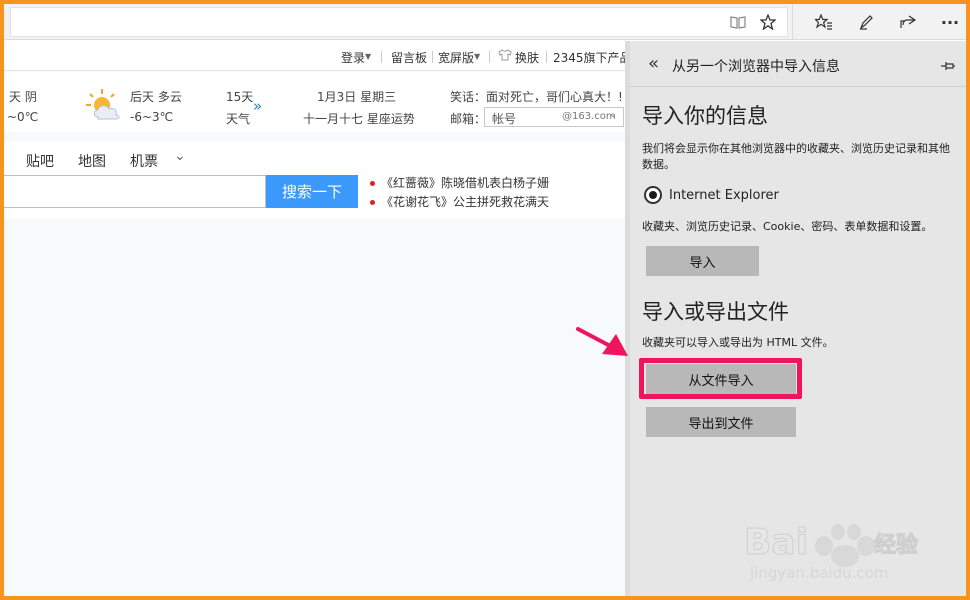 This screenshot has width=970, height=600. What do you see at coordinates (357, 97) in the screenshot?
I see `date-text: 1月3日 星期三` at bounding box center [357, 97].